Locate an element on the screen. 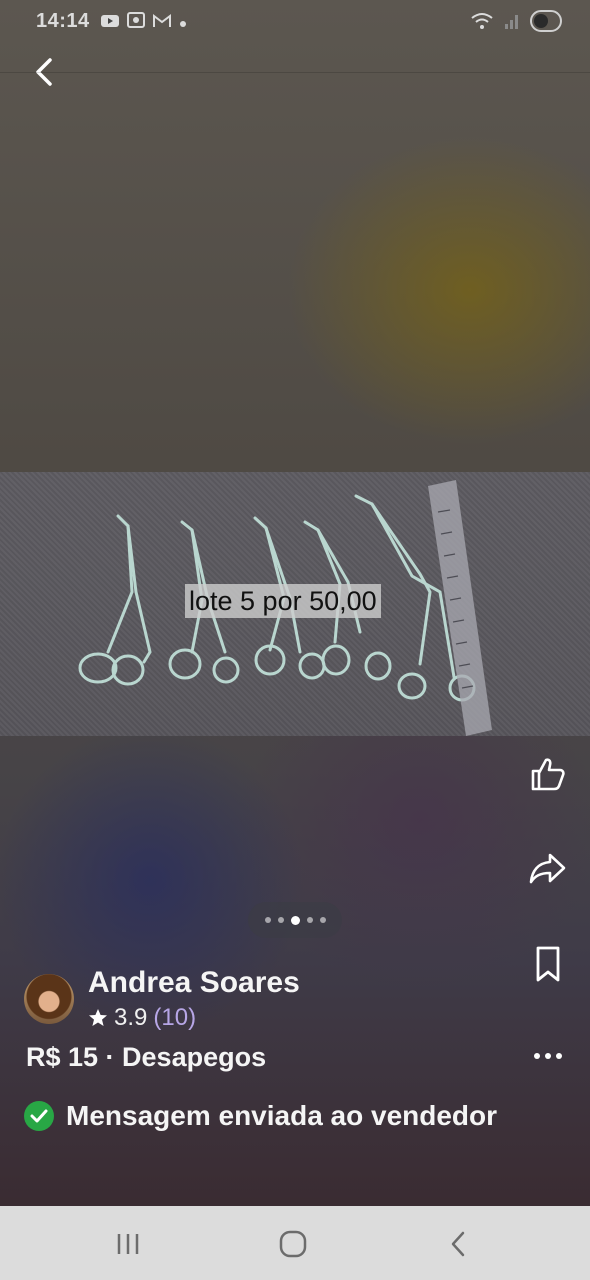 The image size is (590, 1280). status-time: 14:14 is located at coordinates (63, 21).